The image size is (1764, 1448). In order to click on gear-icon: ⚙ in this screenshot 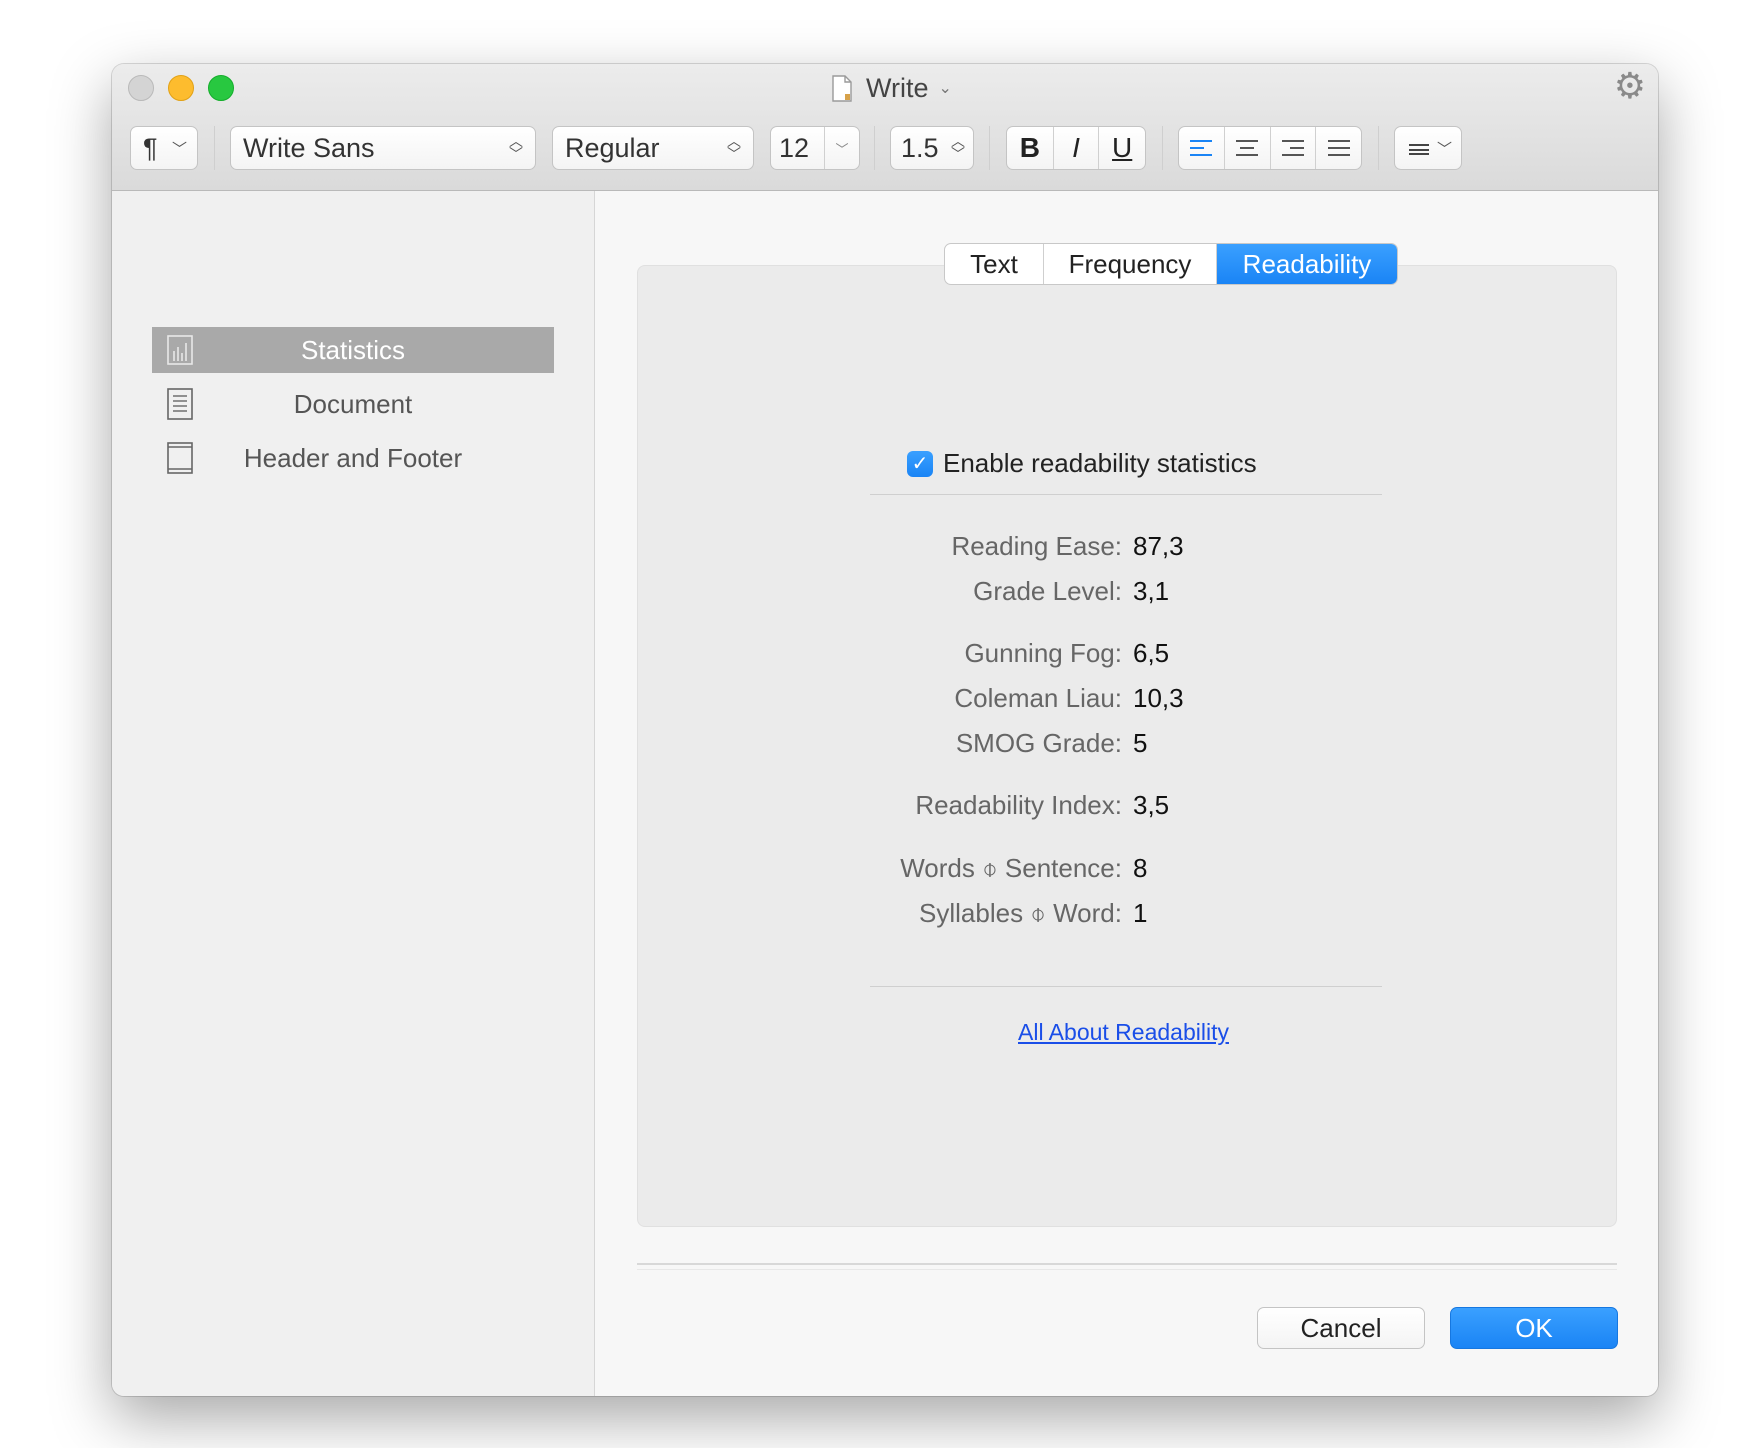, I will do `click(1630, 86)`.